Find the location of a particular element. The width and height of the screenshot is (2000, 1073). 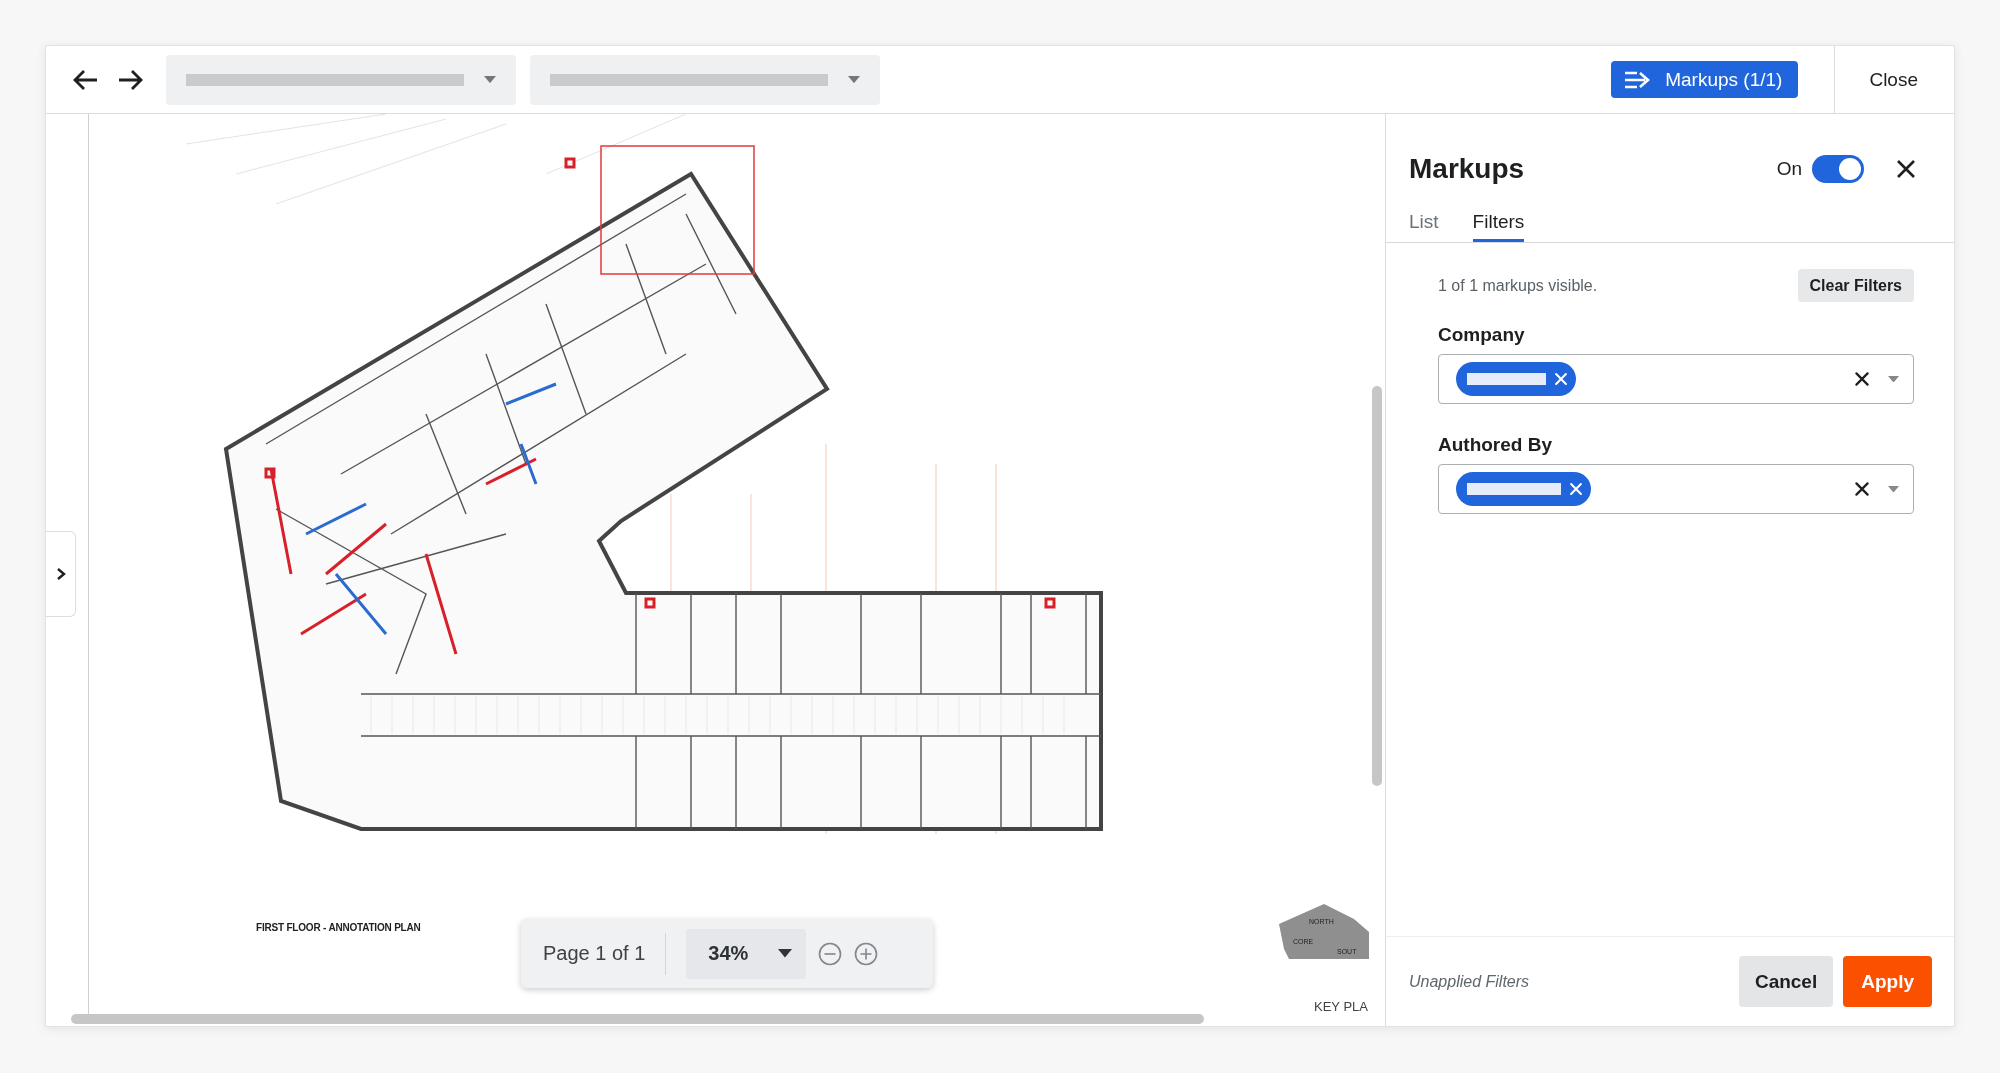

cancel-button: Cancel is located at coordinates (1786, 981).